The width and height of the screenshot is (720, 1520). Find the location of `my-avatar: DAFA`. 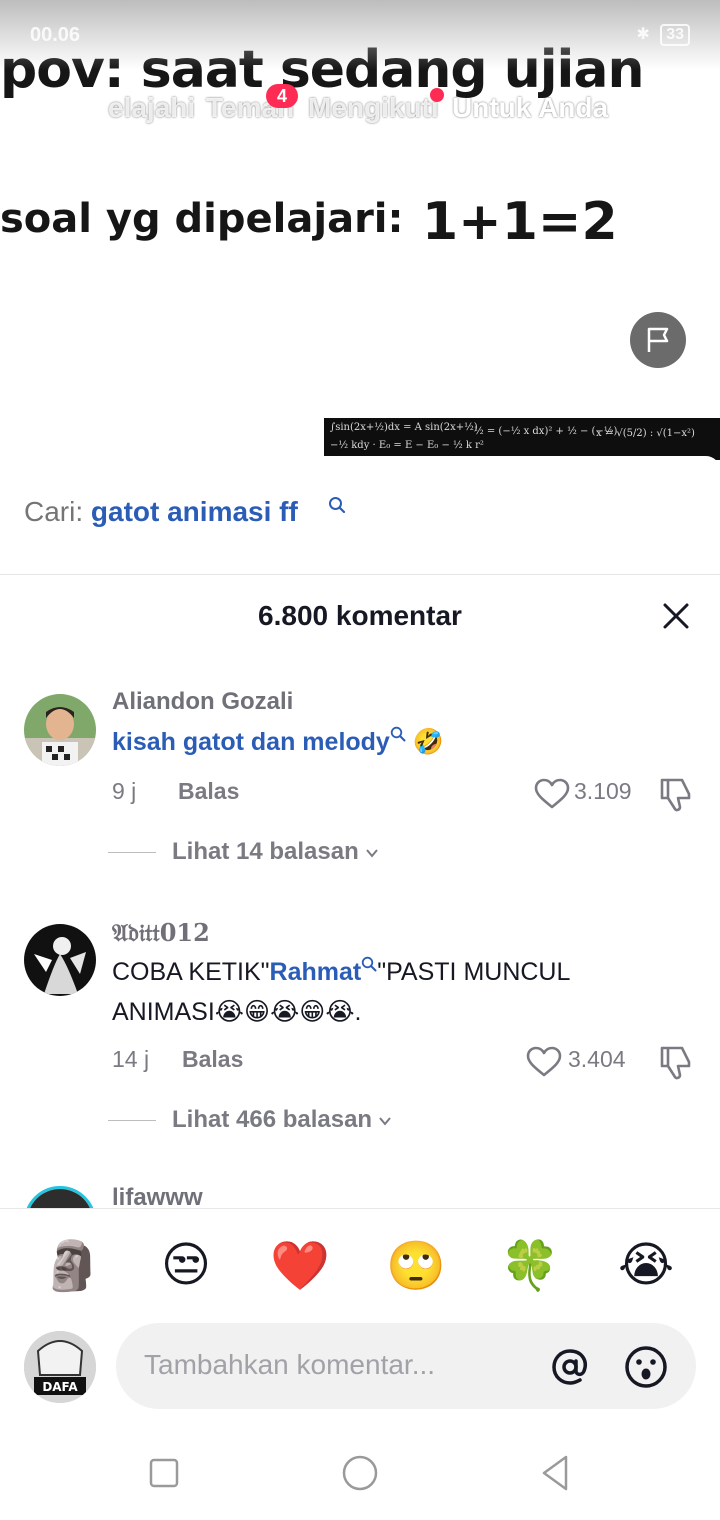

my-avatar: DAFA is located at coordinates (60, 1367).